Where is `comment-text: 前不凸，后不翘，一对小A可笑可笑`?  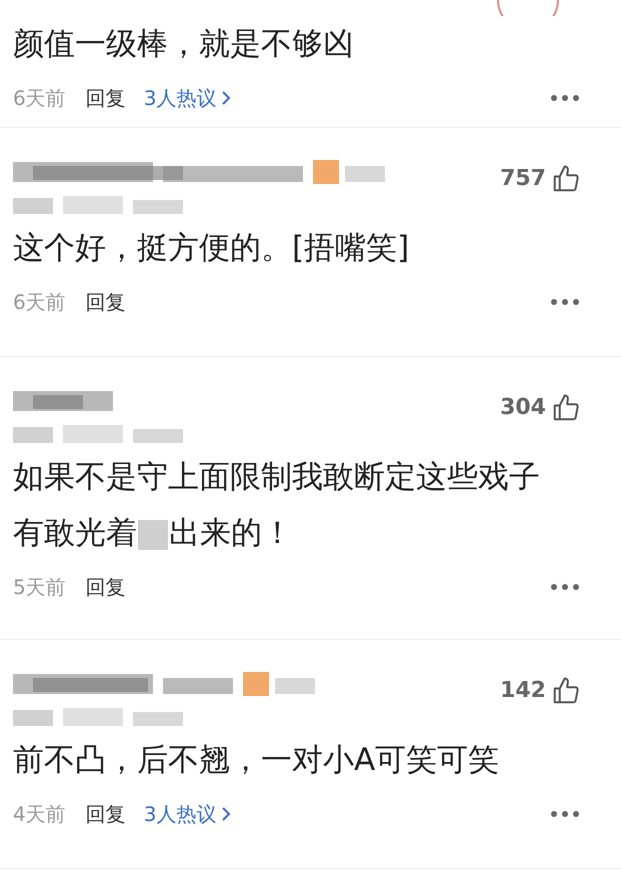
comment-text: 前不凸，后不翘，一对小A可笑可笑 is located at coordinates (256, 760).